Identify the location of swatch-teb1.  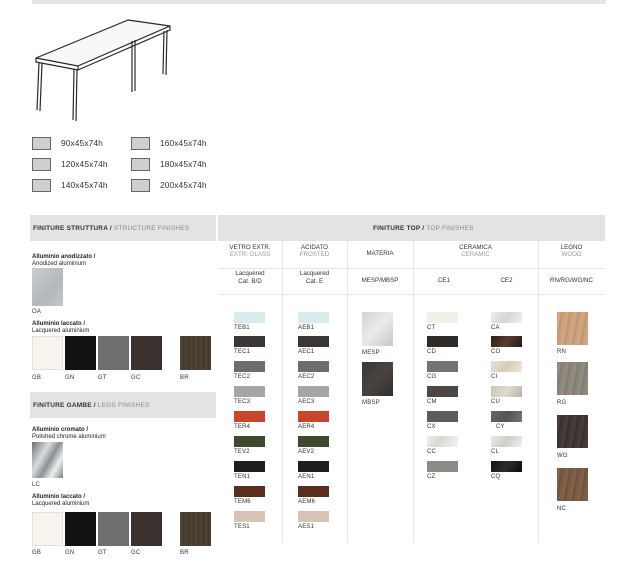
(249, 317).